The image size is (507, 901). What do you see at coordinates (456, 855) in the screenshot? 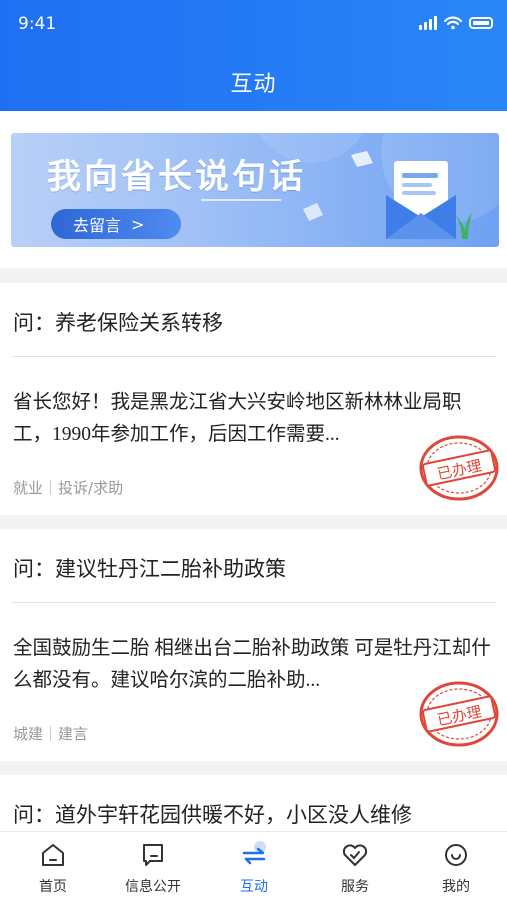
I see `profile-icon` at bounding box center [456, 855].